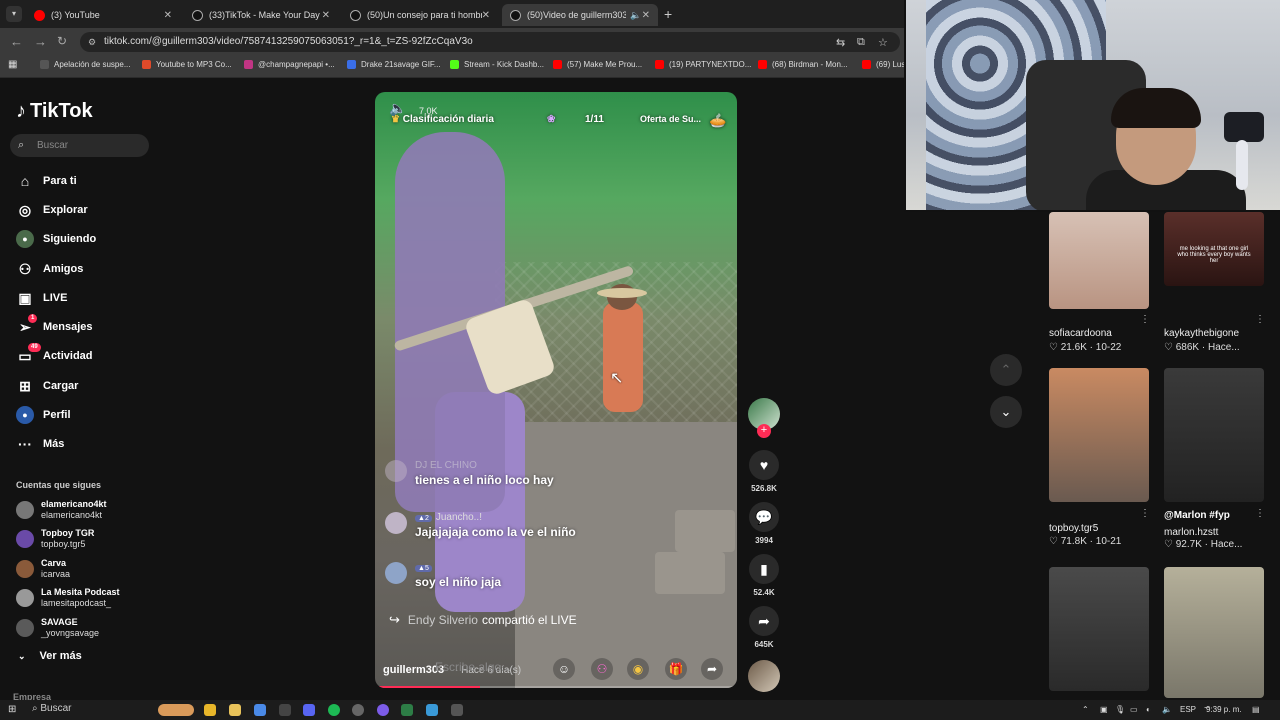  I want to click on share-button: ➦ 645K, so click(764, 627).